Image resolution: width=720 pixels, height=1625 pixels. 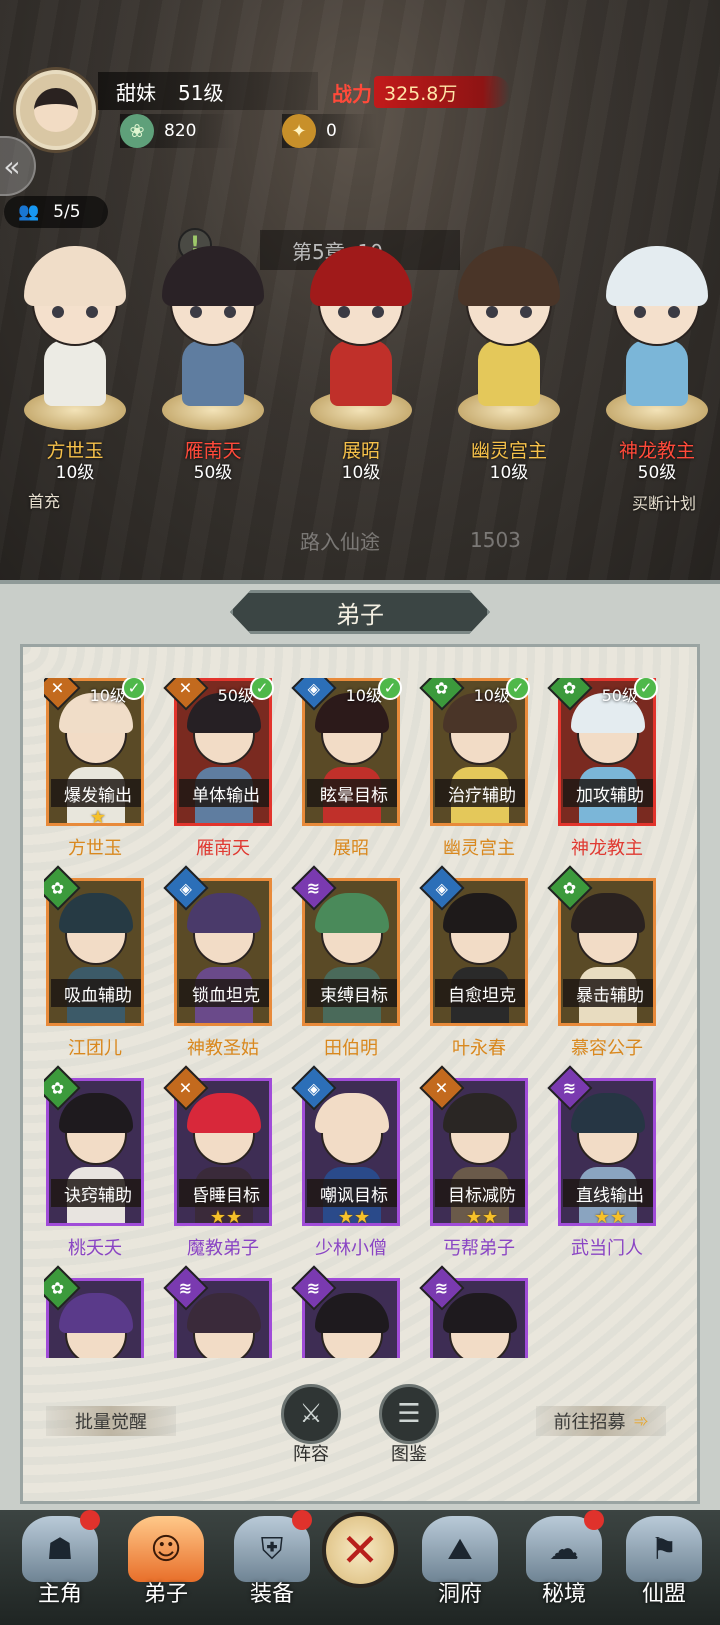 What do you see at coordinates (474, 768) in the screenshot?
I see `disciple-card: 治疗辅助 ✿ 10级 ✓ 幽灵宫主` at bounding box center [474, 768].